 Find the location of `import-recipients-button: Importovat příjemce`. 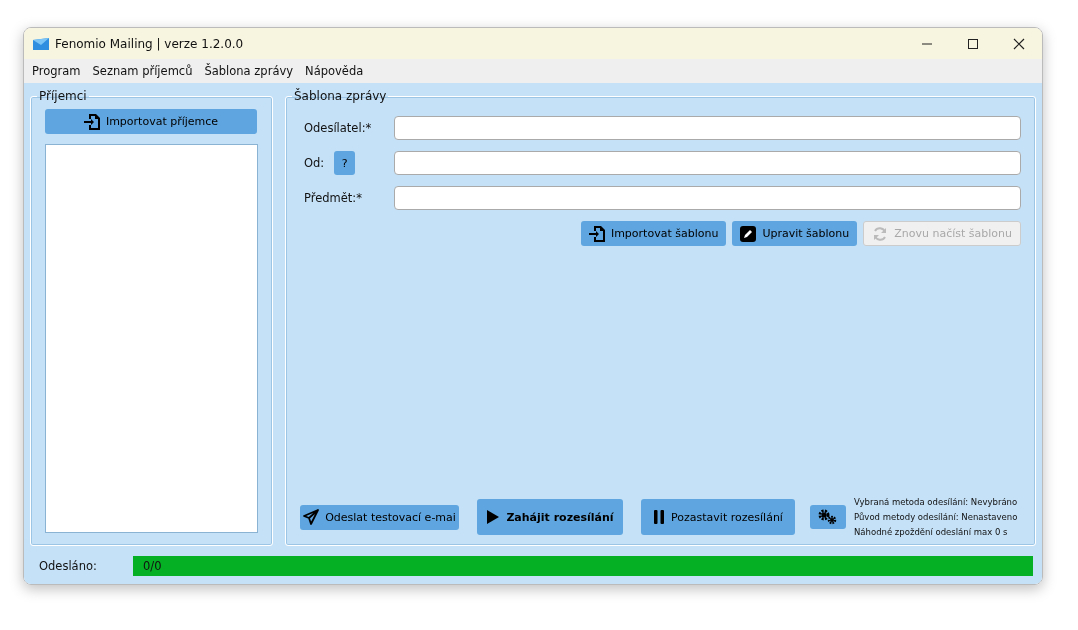

import-recipients-button: Importovat příjemce is located at coordinates (151, 121).